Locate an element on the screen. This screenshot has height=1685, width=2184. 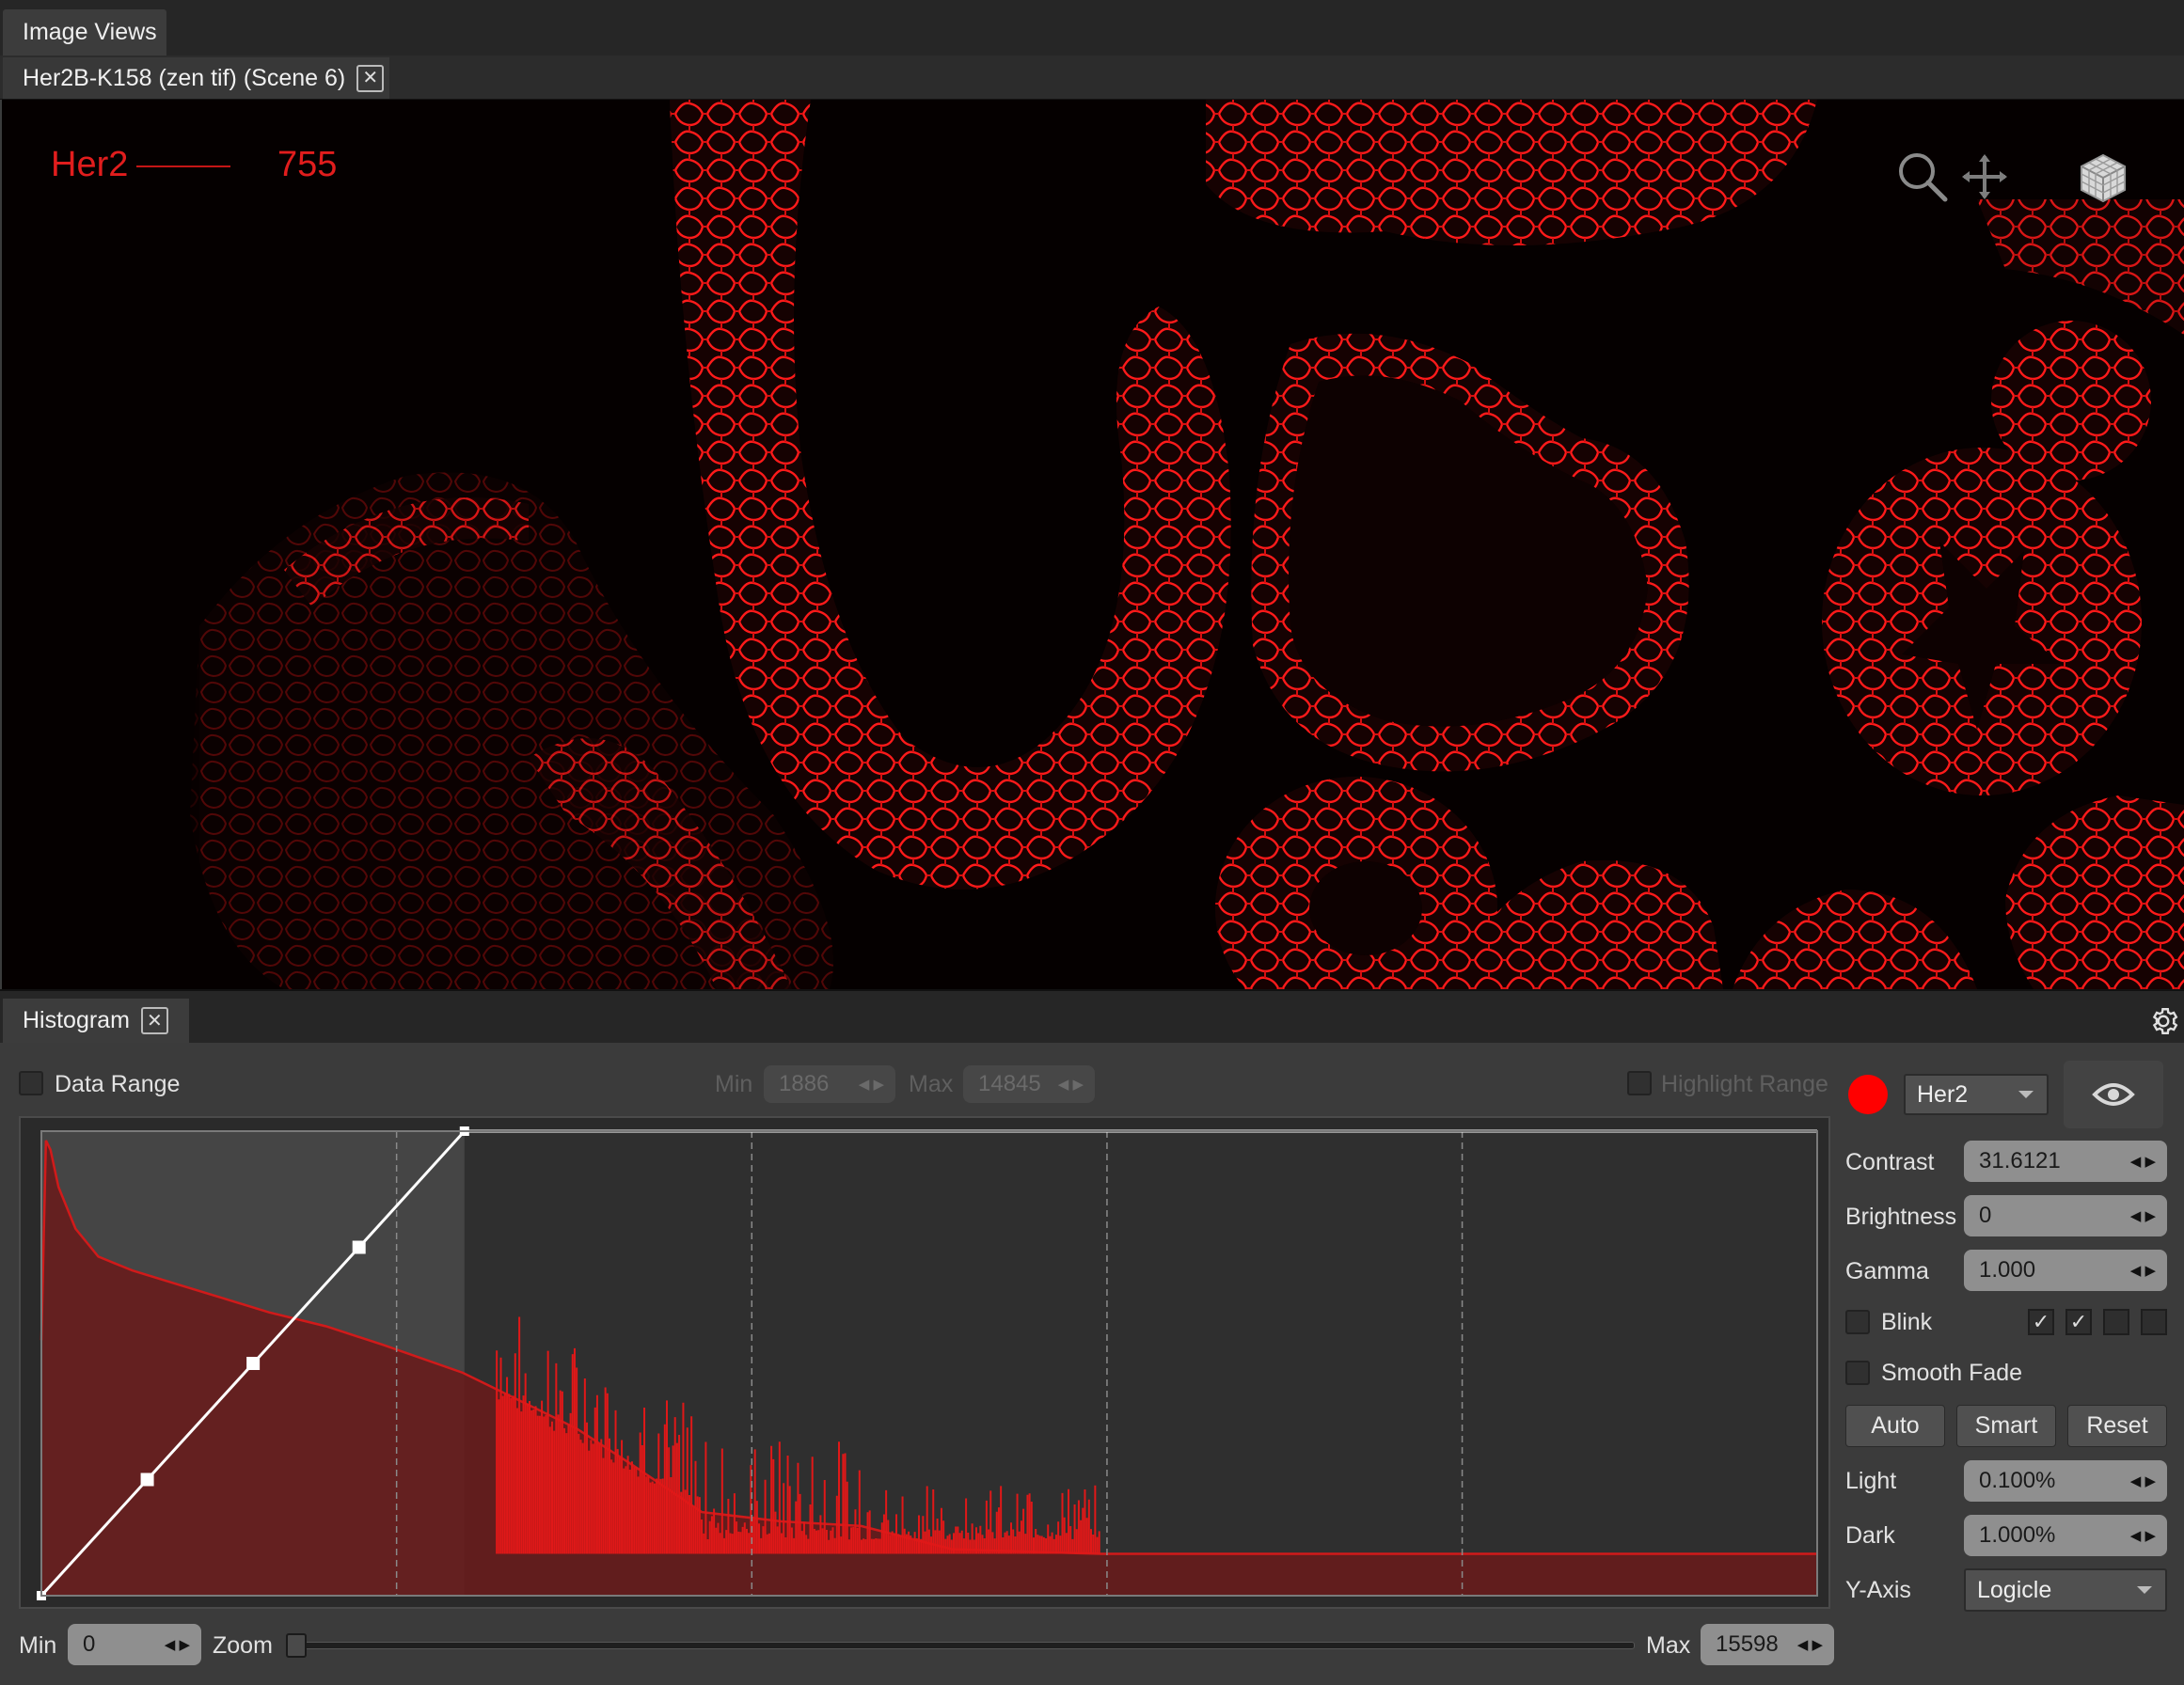
smart-button: Smart is located at coordinates (2006, 1426).